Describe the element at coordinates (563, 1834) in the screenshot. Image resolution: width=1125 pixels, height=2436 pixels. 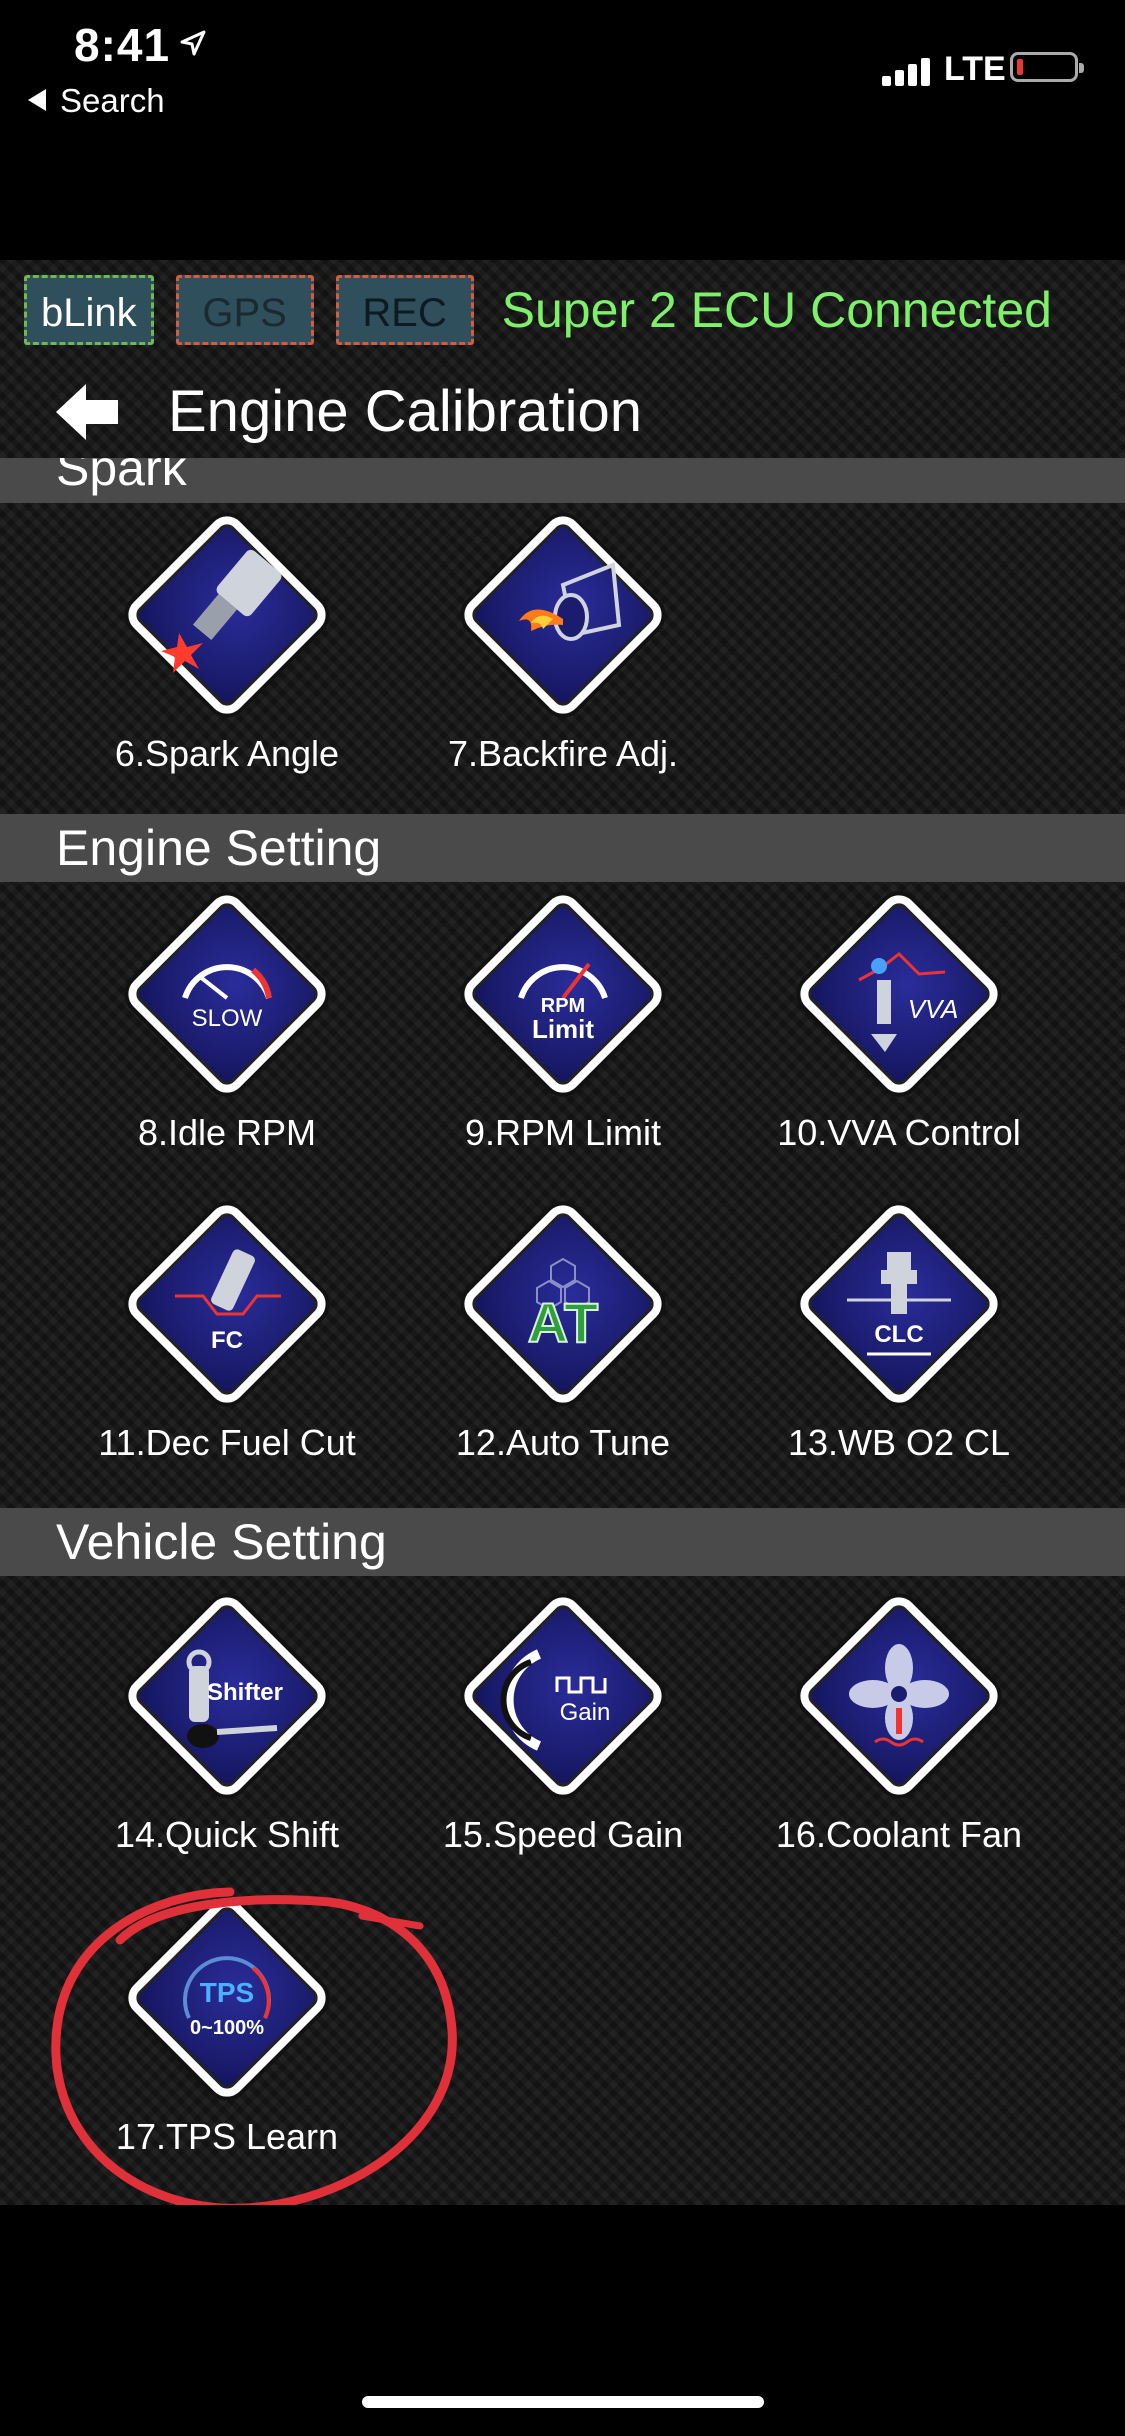
I see `tile-label: 15.Speed Gain` at that location.